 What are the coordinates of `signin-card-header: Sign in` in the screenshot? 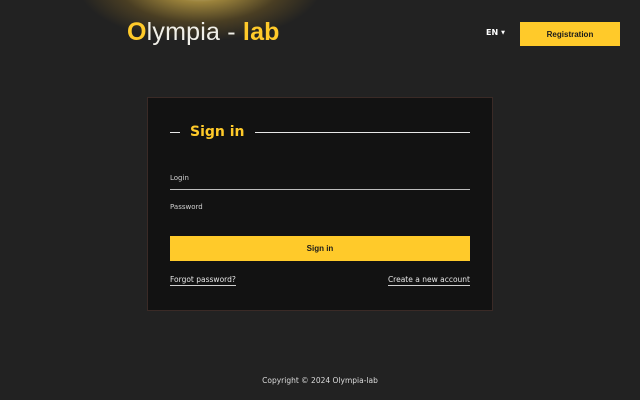 It's located at (320, 132).